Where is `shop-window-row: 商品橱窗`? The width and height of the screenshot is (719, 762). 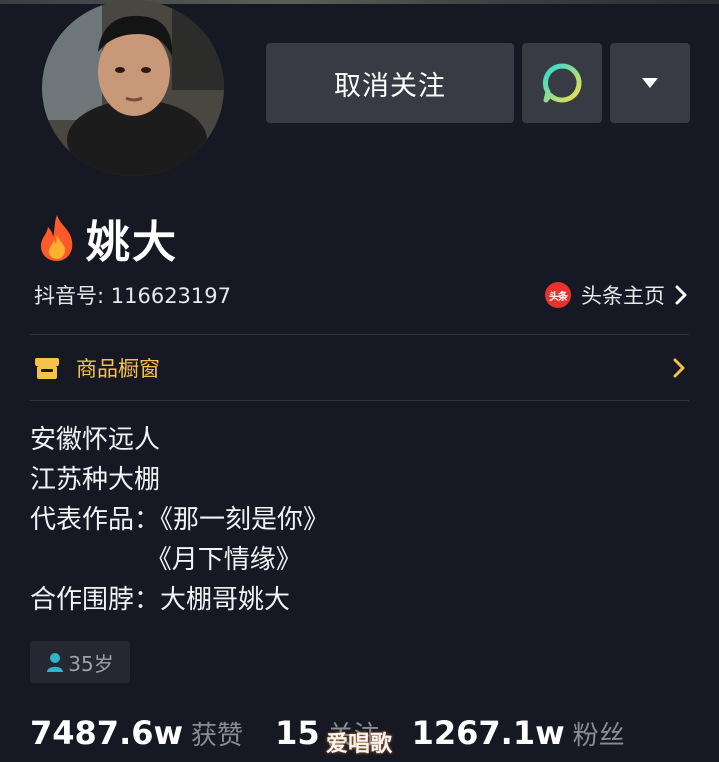
shop-window-row: 商品橱窗 is located at coordinates (361, 368).